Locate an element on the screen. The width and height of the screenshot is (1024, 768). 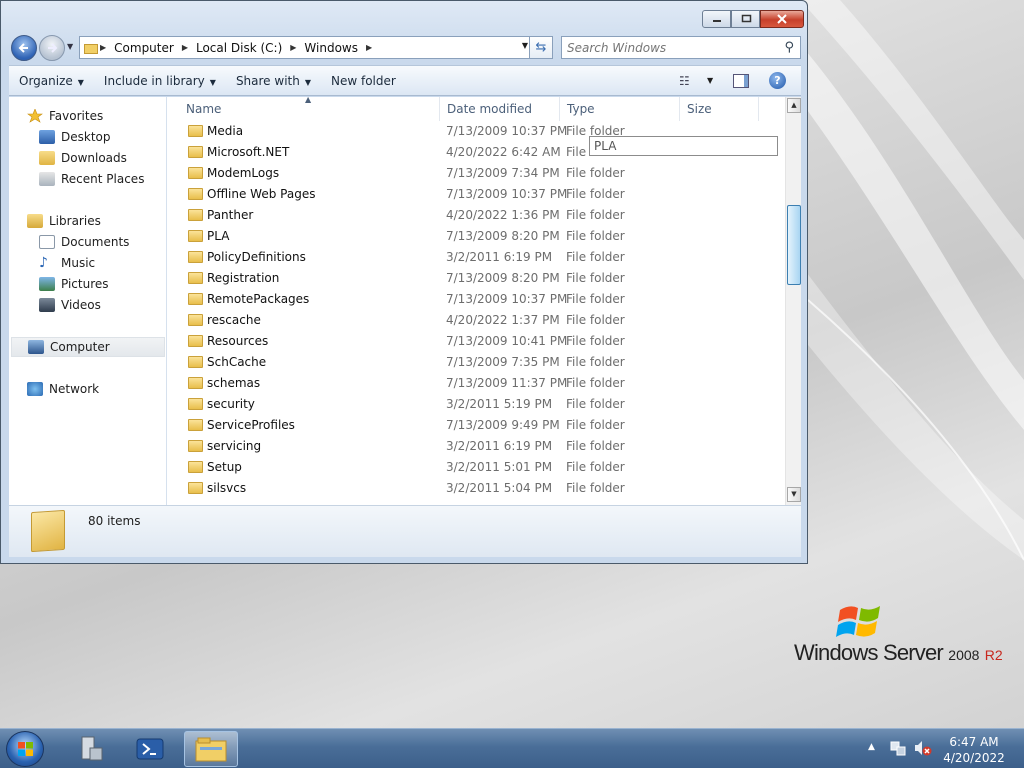
nav-recent-places: Recent Places is located at coordinates (91, 179).